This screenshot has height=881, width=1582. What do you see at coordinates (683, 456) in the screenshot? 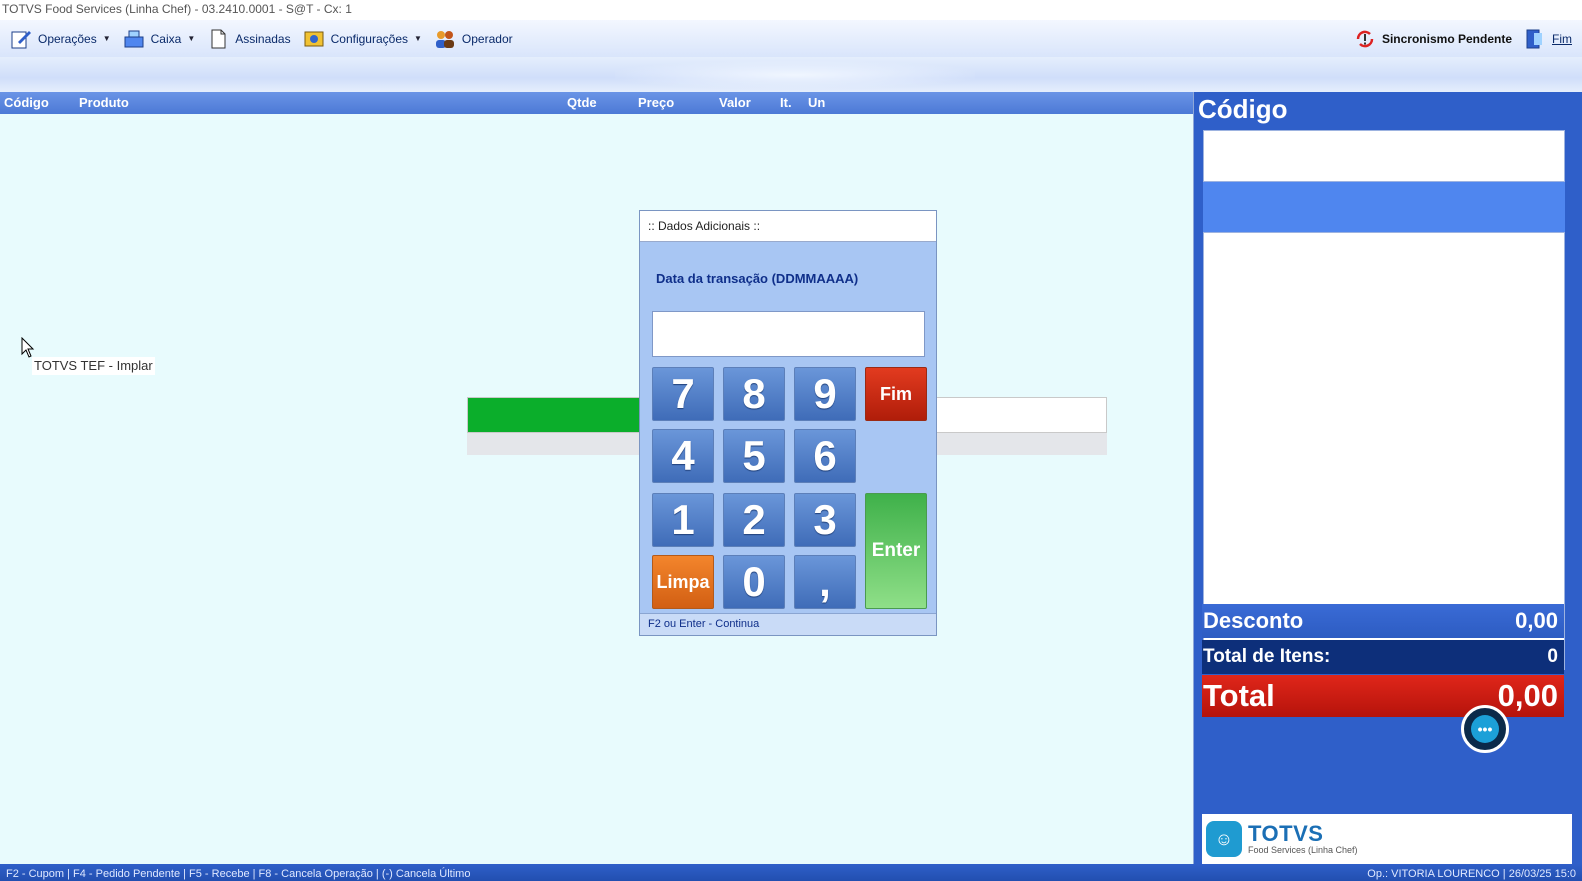
I see `key-4: 4` at bounding box center [683, 456].